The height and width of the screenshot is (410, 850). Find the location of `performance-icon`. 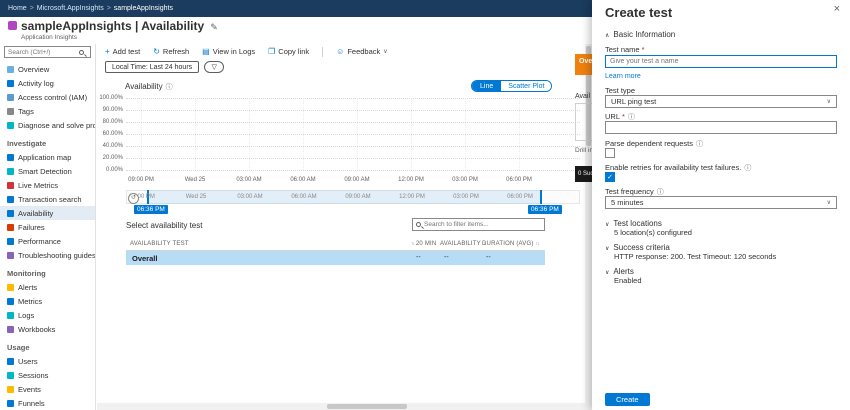

performance-icon is located at coordinates (10, 241).